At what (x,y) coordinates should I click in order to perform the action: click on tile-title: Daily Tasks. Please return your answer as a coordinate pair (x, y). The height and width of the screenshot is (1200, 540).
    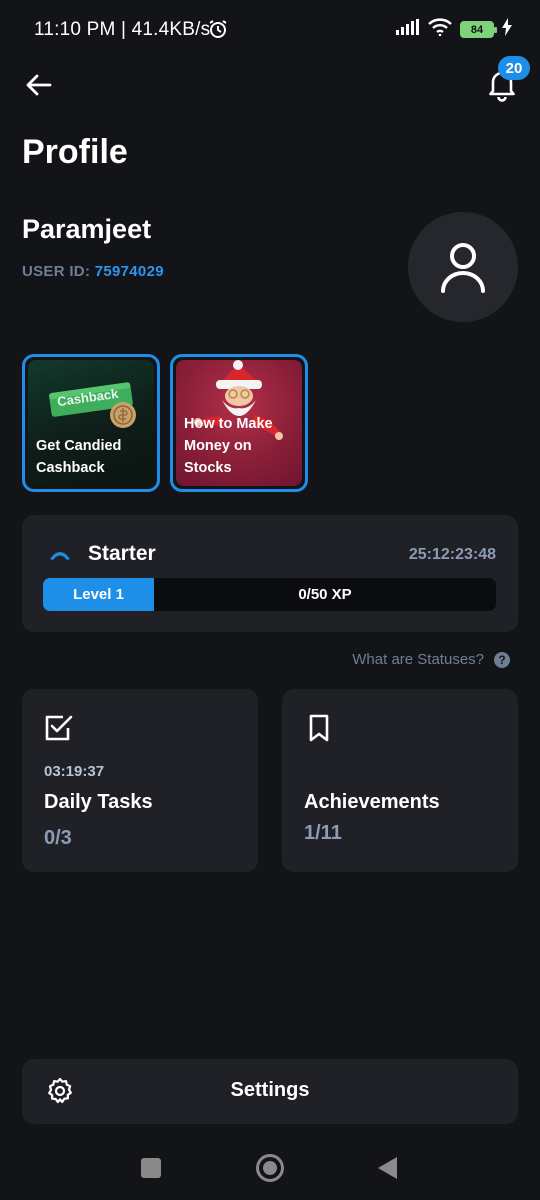
    Looking at the image, I should click on (98, 802).